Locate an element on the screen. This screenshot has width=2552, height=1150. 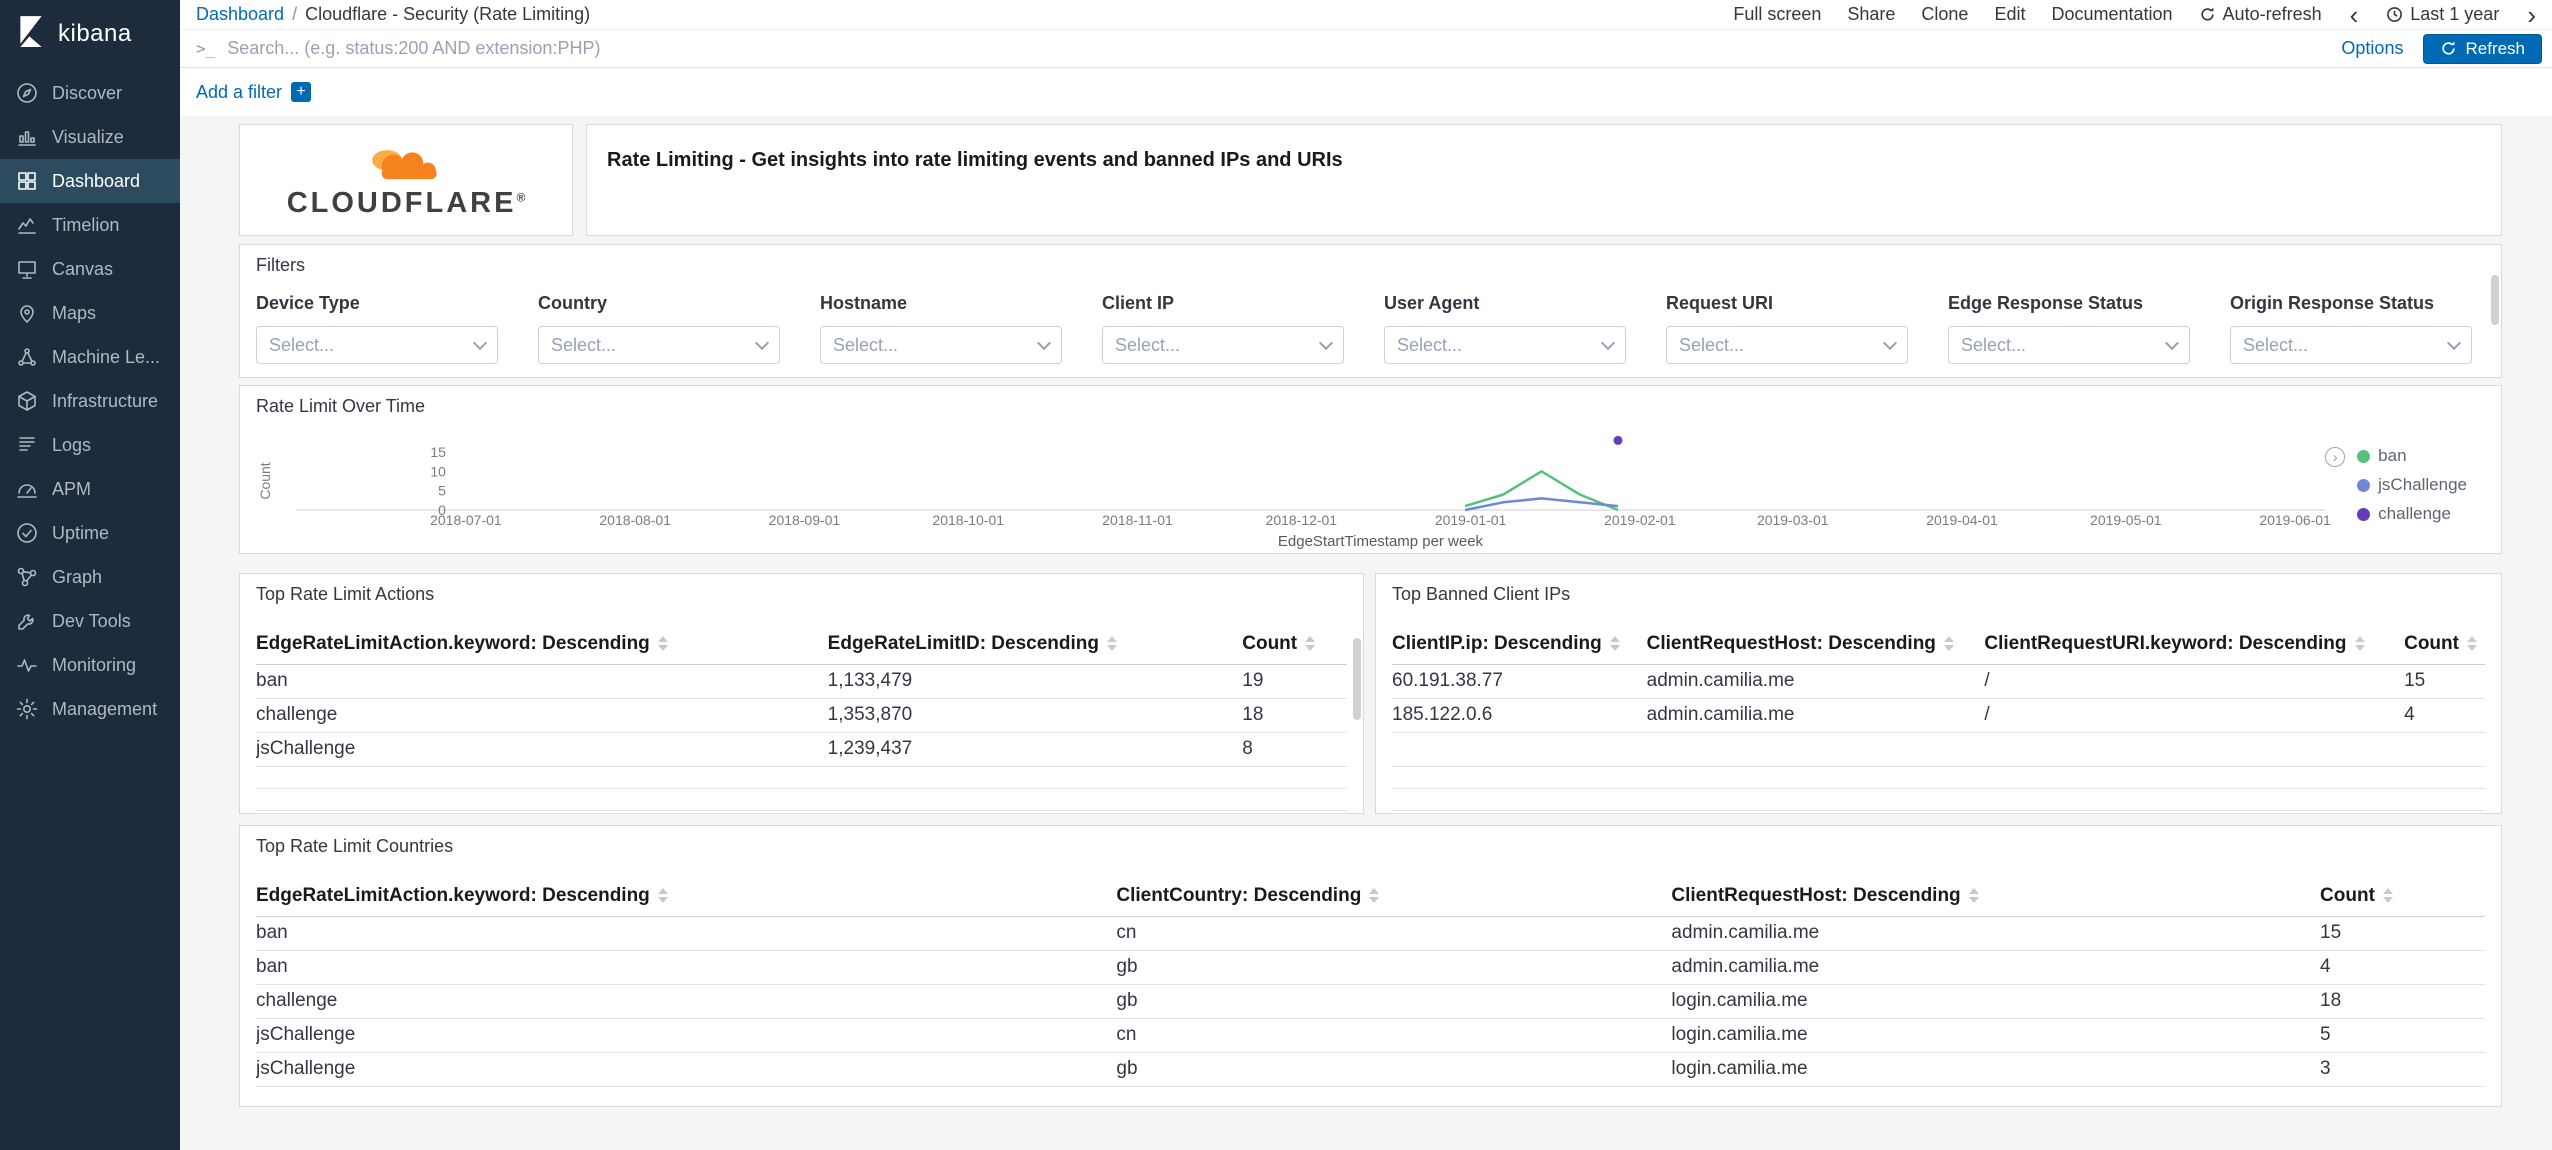
column-header-clientcountry-descending: ClientCountry: Descending is located at coordinates (1394, 896).